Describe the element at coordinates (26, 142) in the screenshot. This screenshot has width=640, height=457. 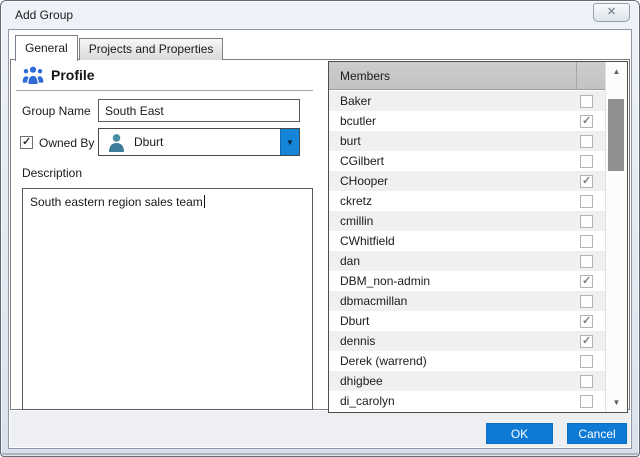
I see `owned-by-checkbox` at that location.